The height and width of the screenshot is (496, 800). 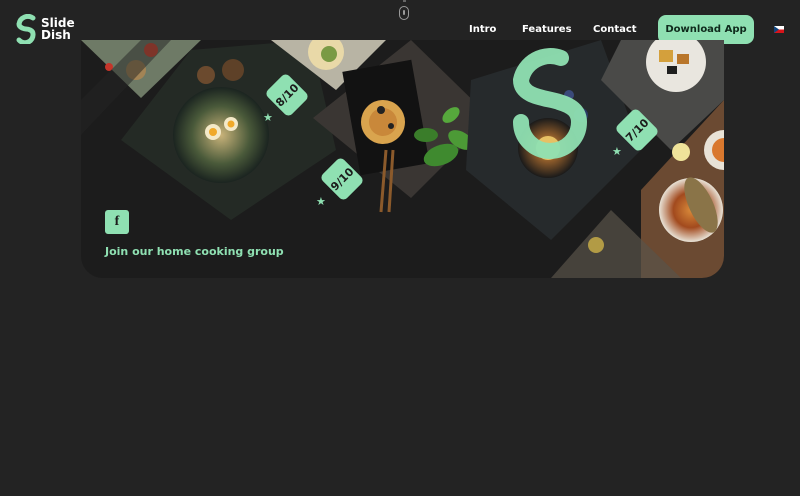 I want to click on czech-flag-icon, so click(x=779, y=29).